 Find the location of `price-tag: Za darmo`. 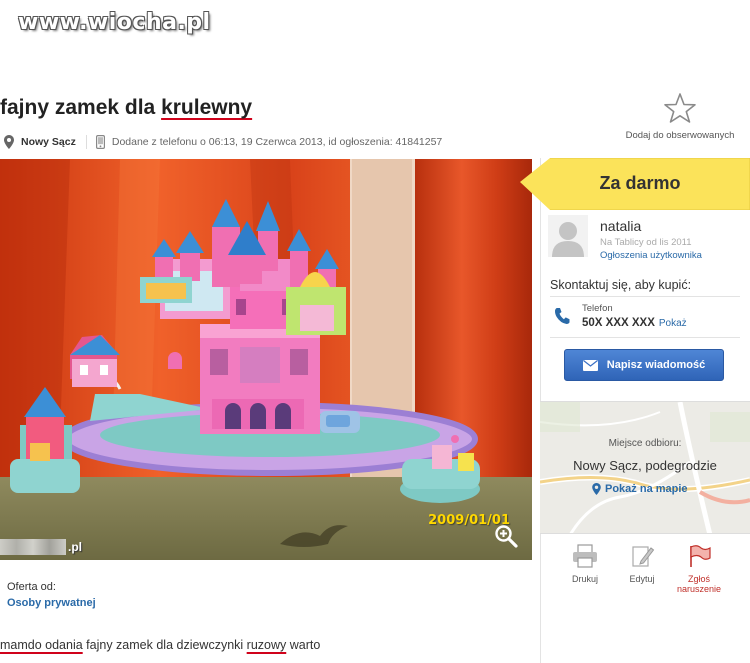

price-tag: Za darmo is located at coordinates (635, 184).